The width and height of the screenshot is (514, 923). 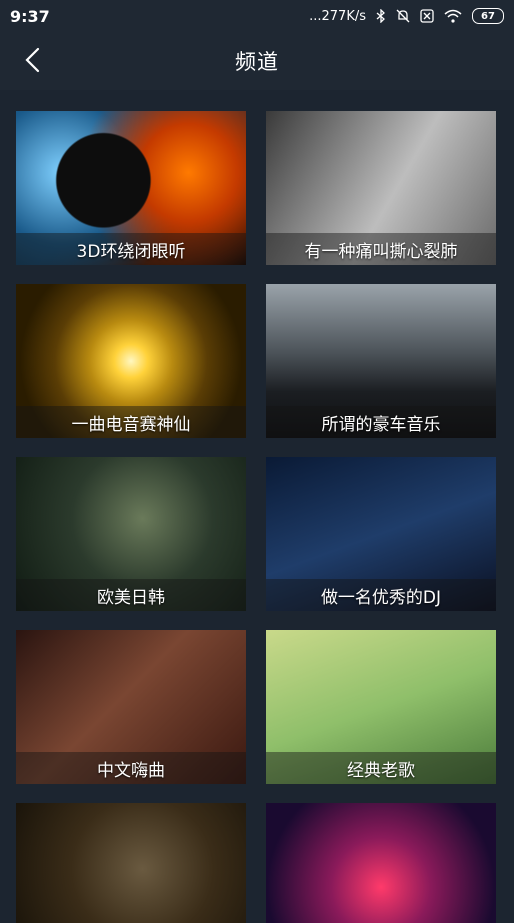 I want to click on wifi-icon, so click(x=453, y=16).